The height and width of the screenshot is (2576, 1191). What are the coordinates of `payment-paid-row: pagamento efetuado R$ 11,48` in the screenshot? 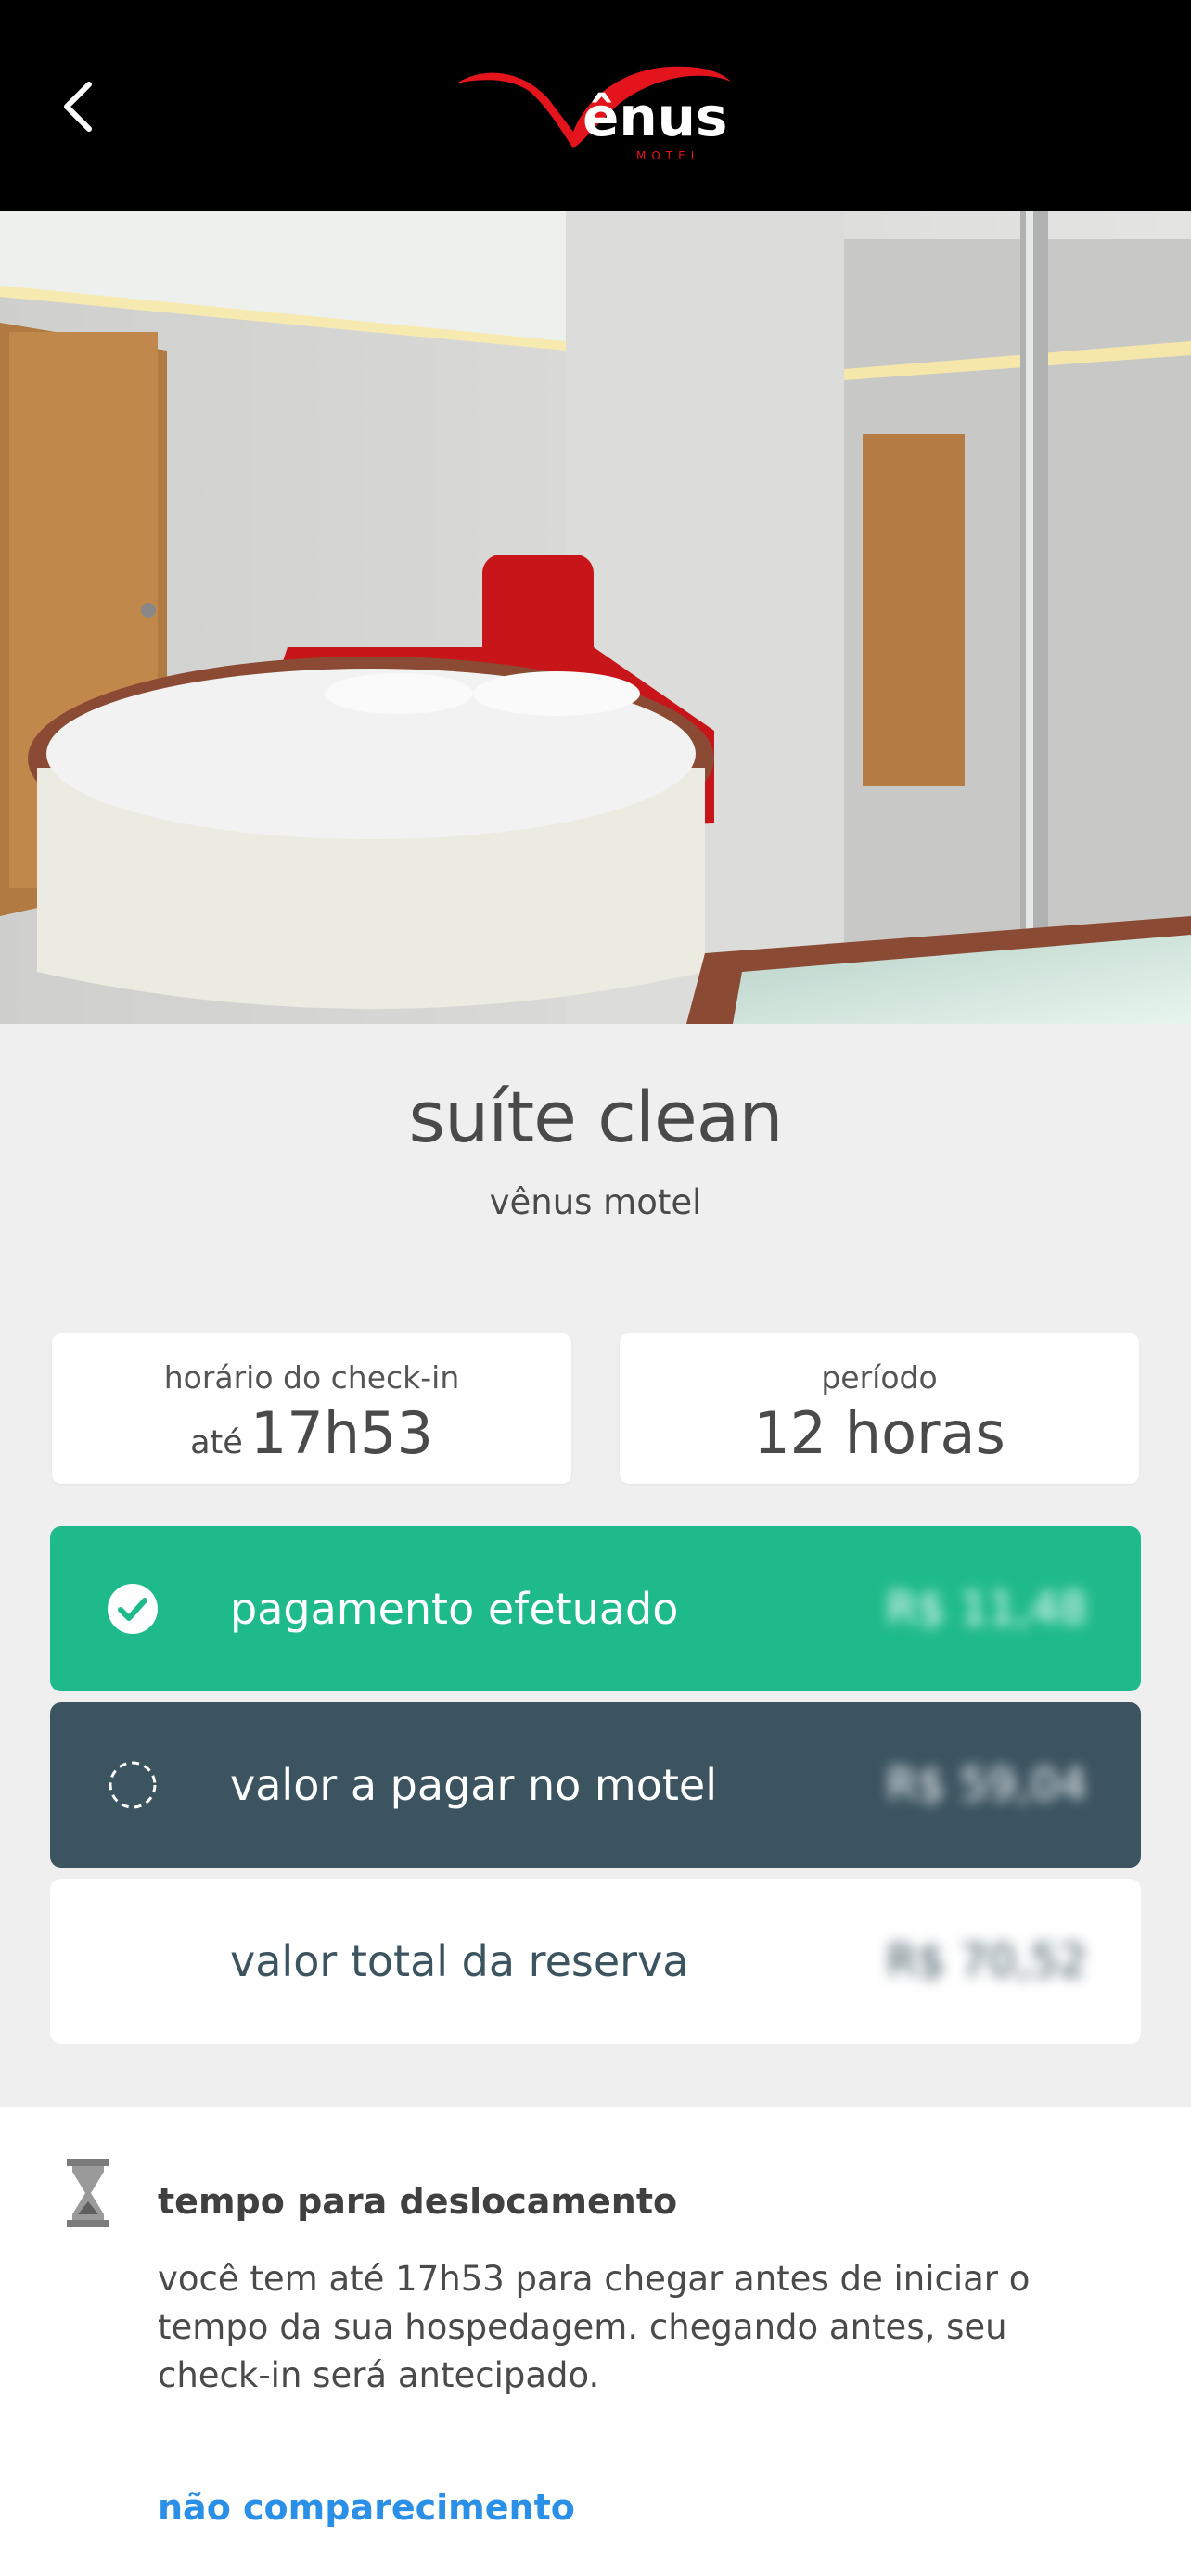 It's located at (595, 1608).